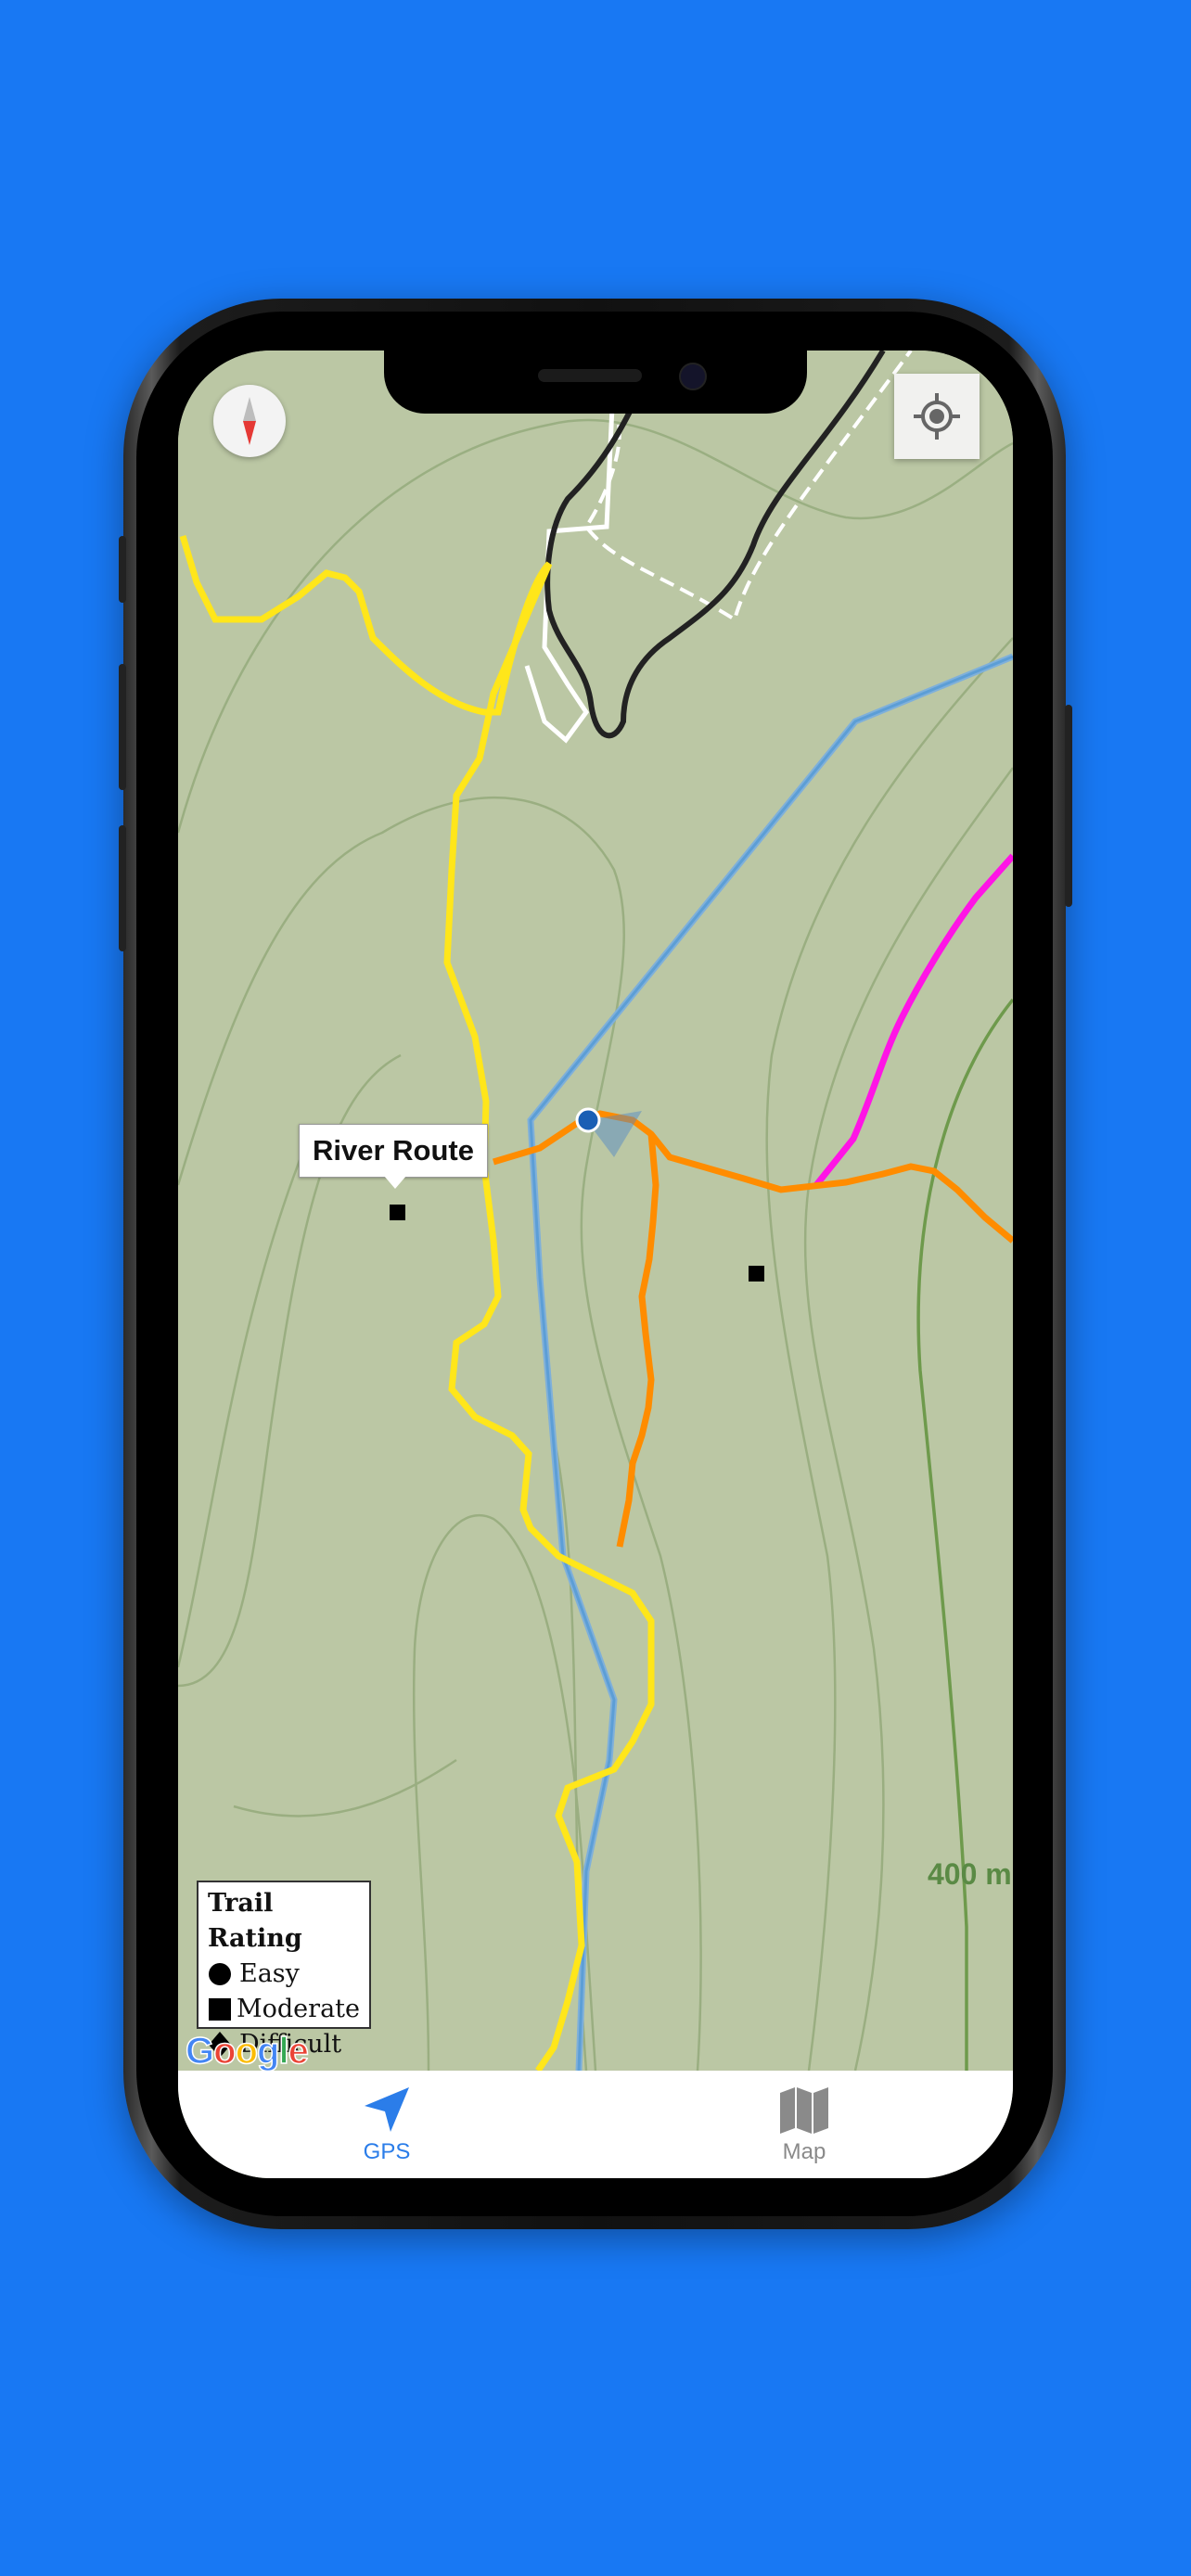 The height and width of the screenshot is (2576, 1191). Describe the element at coordinates (1068, 806) in the screenshot. I see `power-button` at that location.